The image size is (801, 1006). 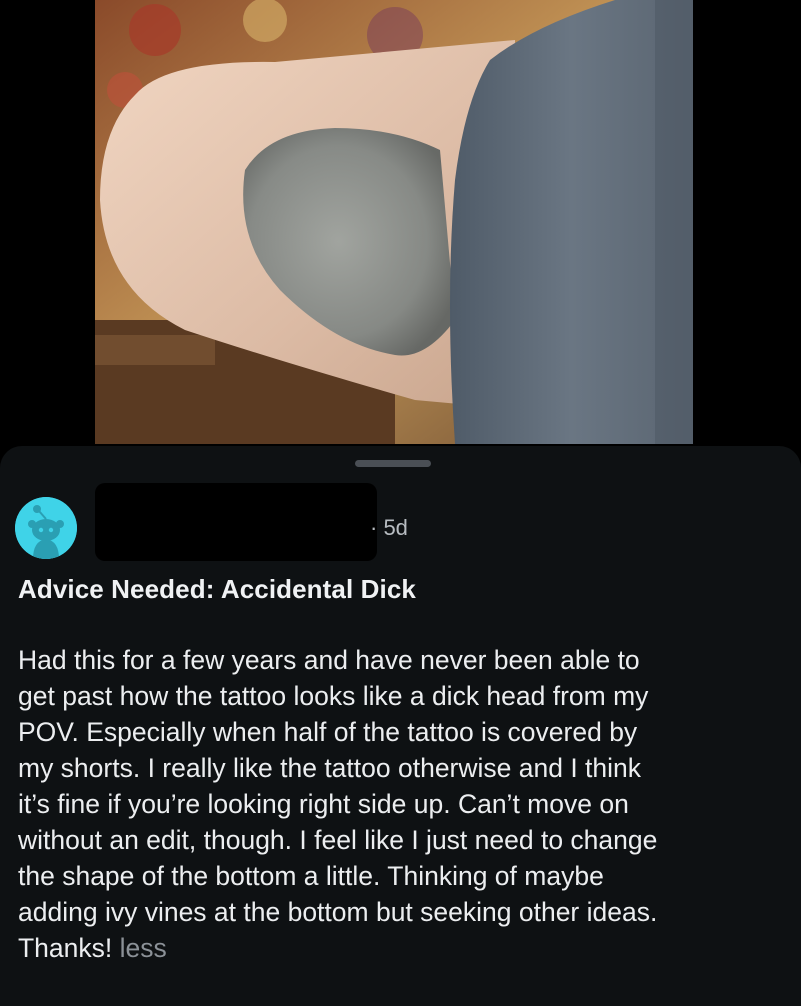 What do you see at coordinates (393, 463) in the screenshot?
I see `sheet-drag-handle` at bounding box center [393, 463].